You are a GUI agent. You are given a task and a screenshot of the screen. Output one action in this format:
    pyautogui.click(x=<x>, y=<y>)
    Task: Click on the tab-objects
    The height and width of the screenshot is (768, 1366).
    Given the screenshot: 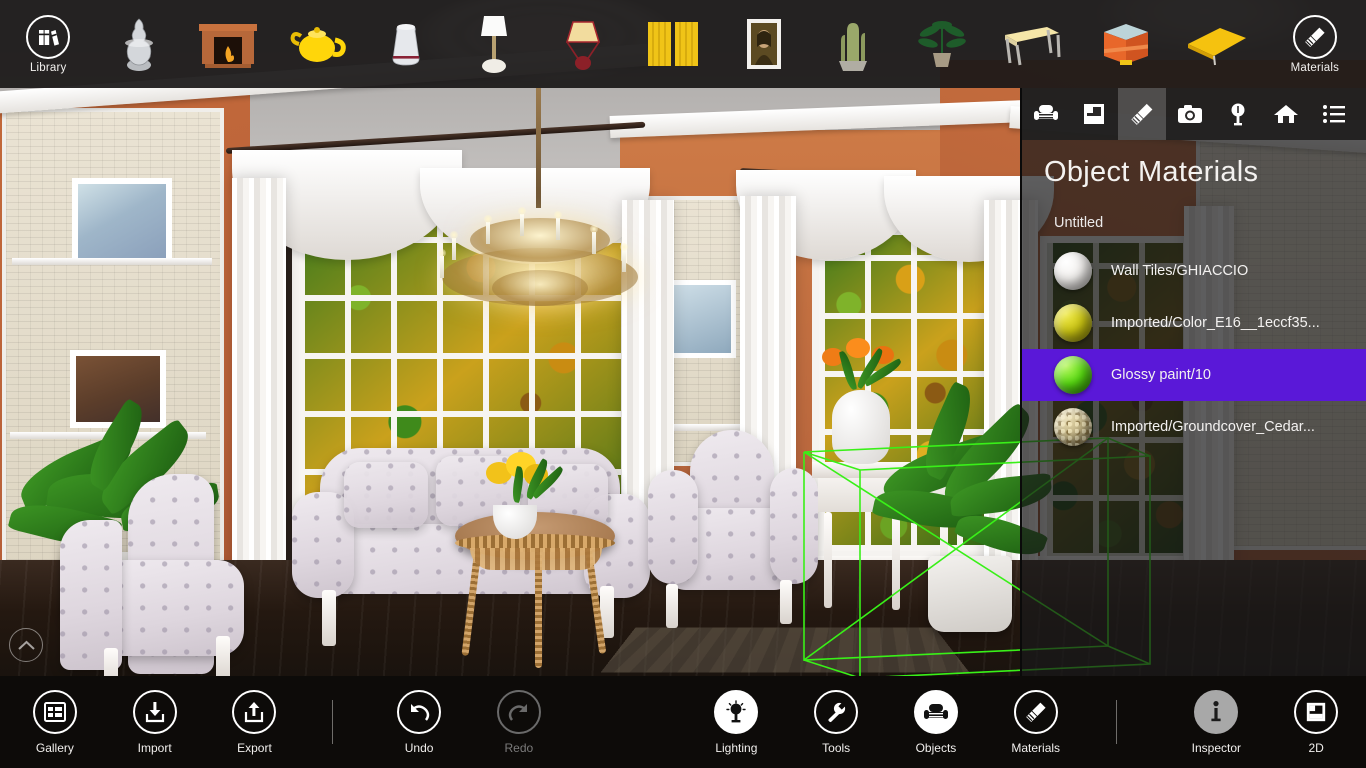 What is the action you would take?
    pyautogui.click(x=1046, y=114)
    